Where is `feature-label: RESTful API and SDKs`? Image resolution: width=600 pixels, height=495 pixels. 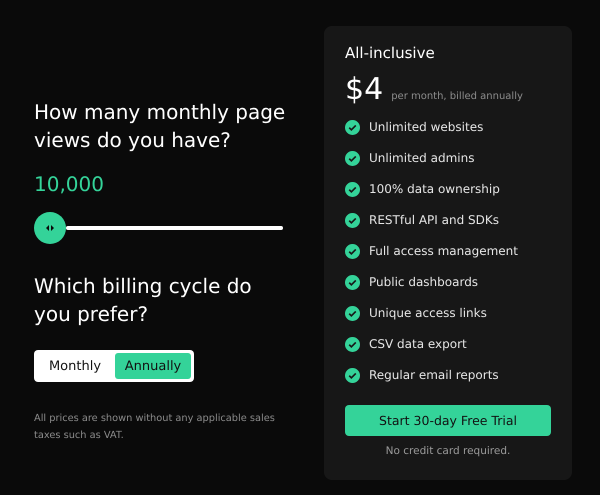
feature-label: RESTful API and SDKs is located at coordinates (434, 220).